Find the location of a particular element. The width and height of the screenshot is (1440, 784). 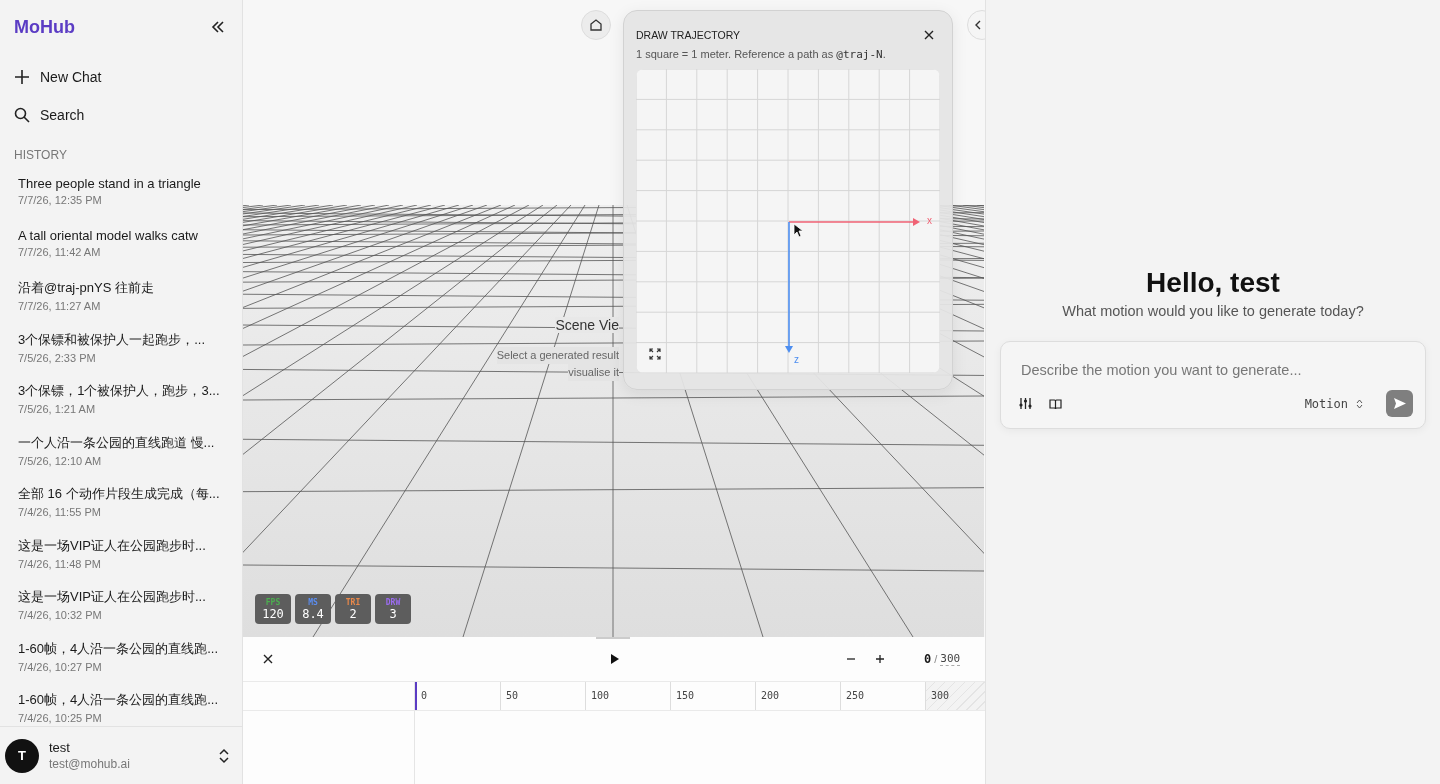

prompt-composer: Describe the motion you want to generate... Motion is located at coordinates (1213, 385).